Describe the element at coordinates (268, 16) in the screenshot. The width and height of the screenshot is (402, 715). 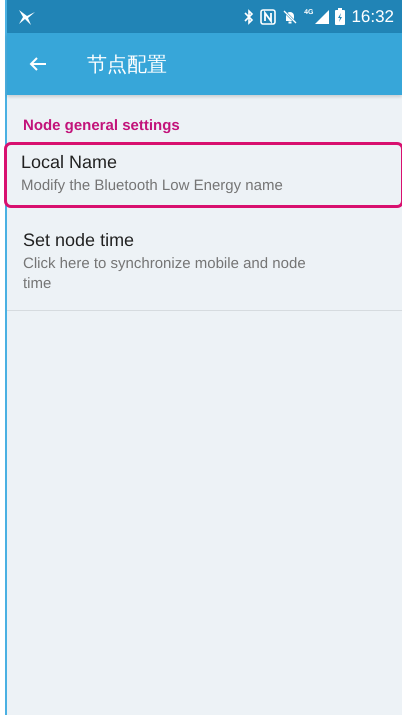
I see `nfc-icon` at that location.